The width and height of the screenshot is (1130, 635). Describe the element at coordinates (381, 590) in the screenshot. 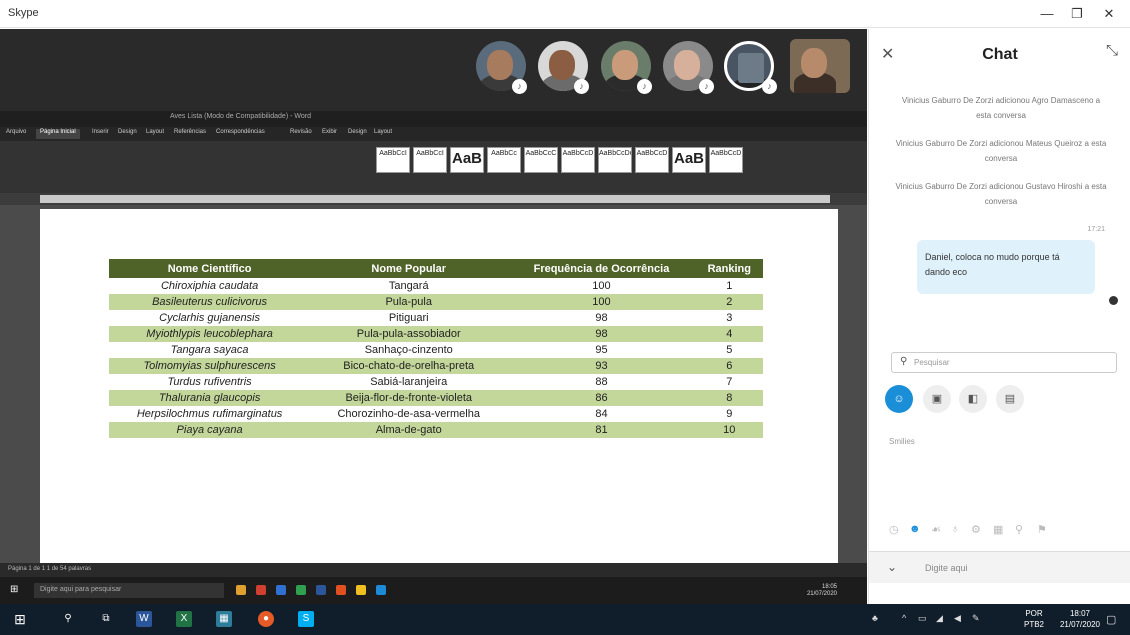

I see `skype-icon` at that location.